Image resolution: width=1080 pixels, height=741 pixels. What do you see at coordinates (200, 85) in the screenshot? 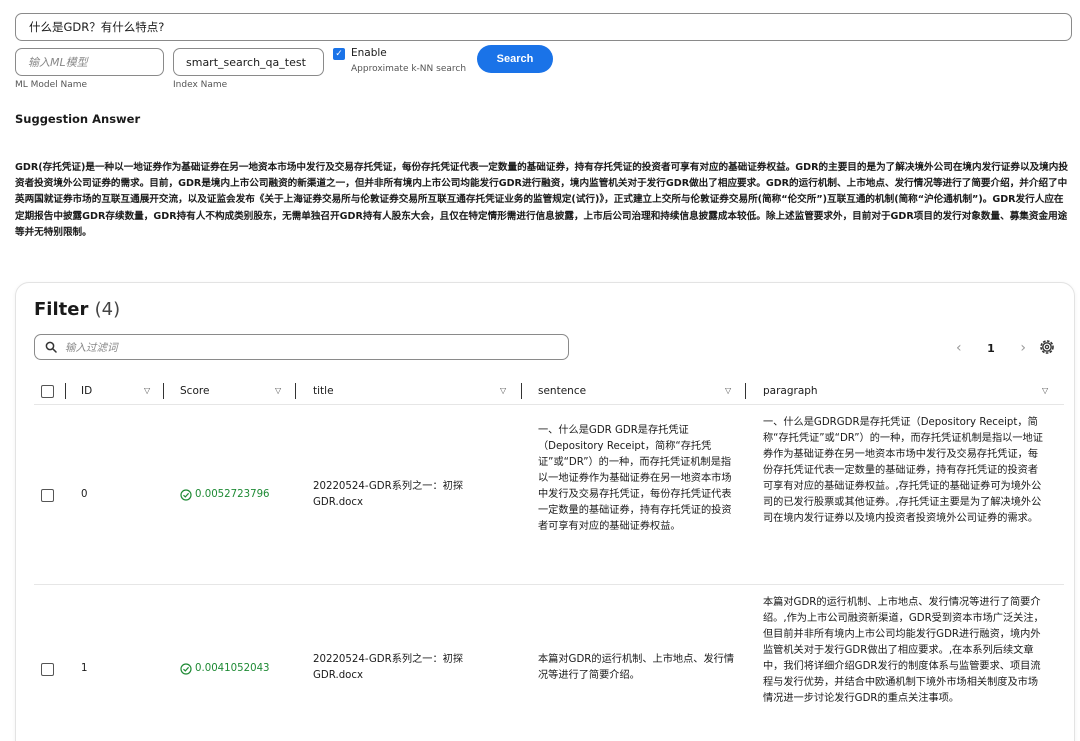
I see `index-name-label: Index Name` at bounding box center [200, 85].